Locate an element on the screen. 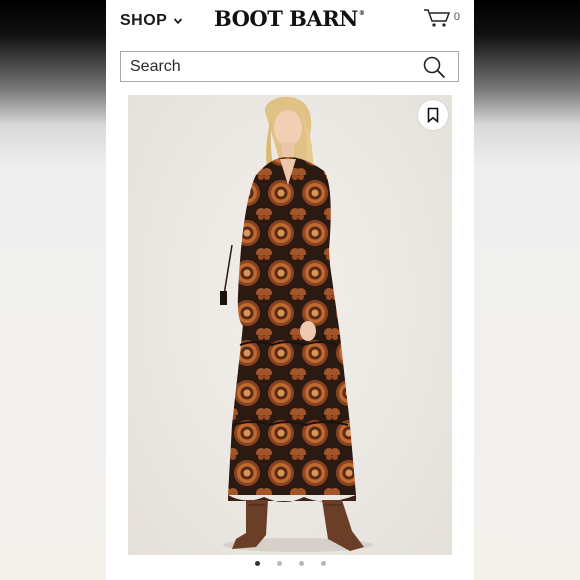 Image resolution: width=580 pixels, height=580 pixels. search-bar is located at coordinates (289, 66).